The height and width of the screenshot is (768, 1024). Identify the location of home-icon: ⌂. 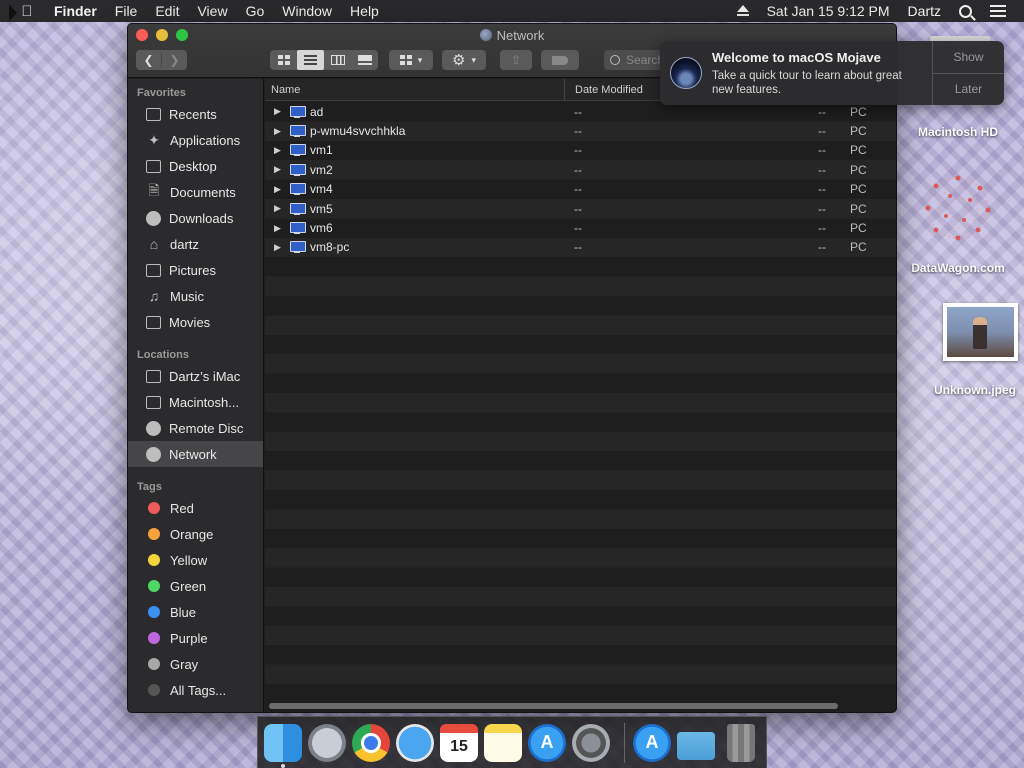
(154, 244).